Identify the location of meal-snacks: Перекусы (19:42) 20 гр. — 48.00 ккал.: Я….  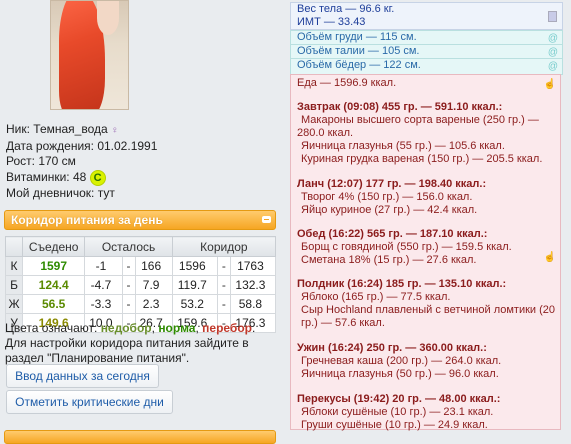
(399, 412).